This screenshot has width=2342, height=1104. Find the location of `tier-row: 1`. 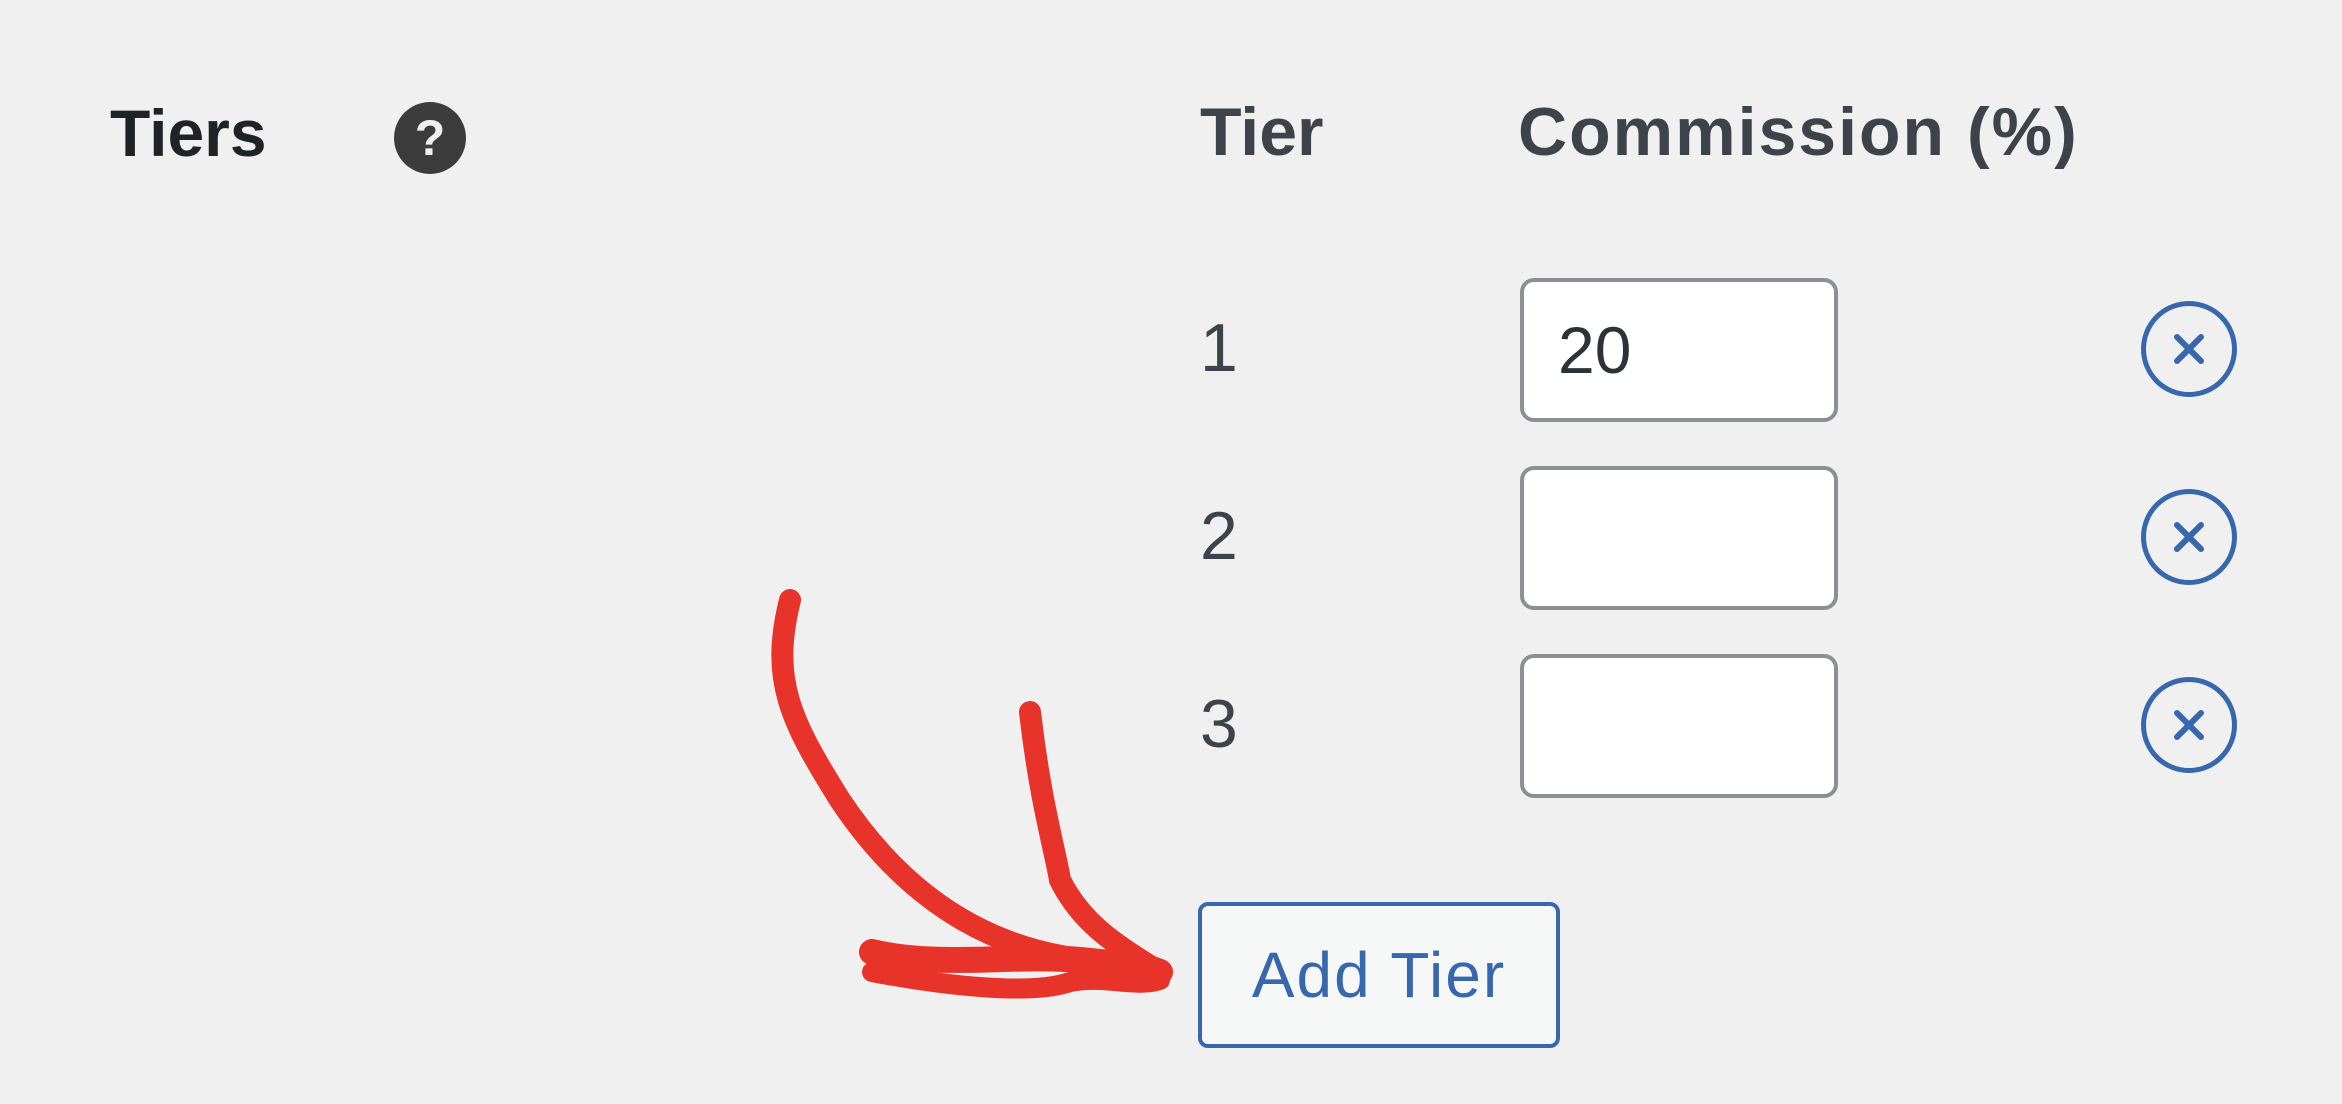

tier-row: 1 is located at coordinates (1171, 352).